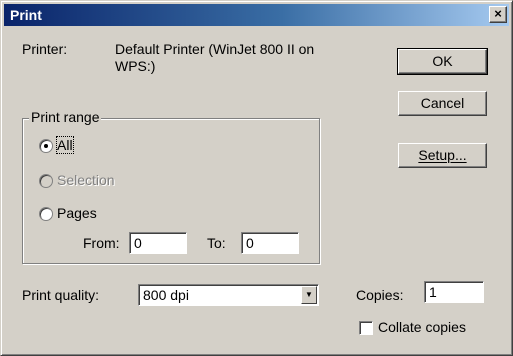 Image resolution: width=513 pixels, height=356 pixels. I want to click on printer-name-line2: WPS:), so click(135, 66).